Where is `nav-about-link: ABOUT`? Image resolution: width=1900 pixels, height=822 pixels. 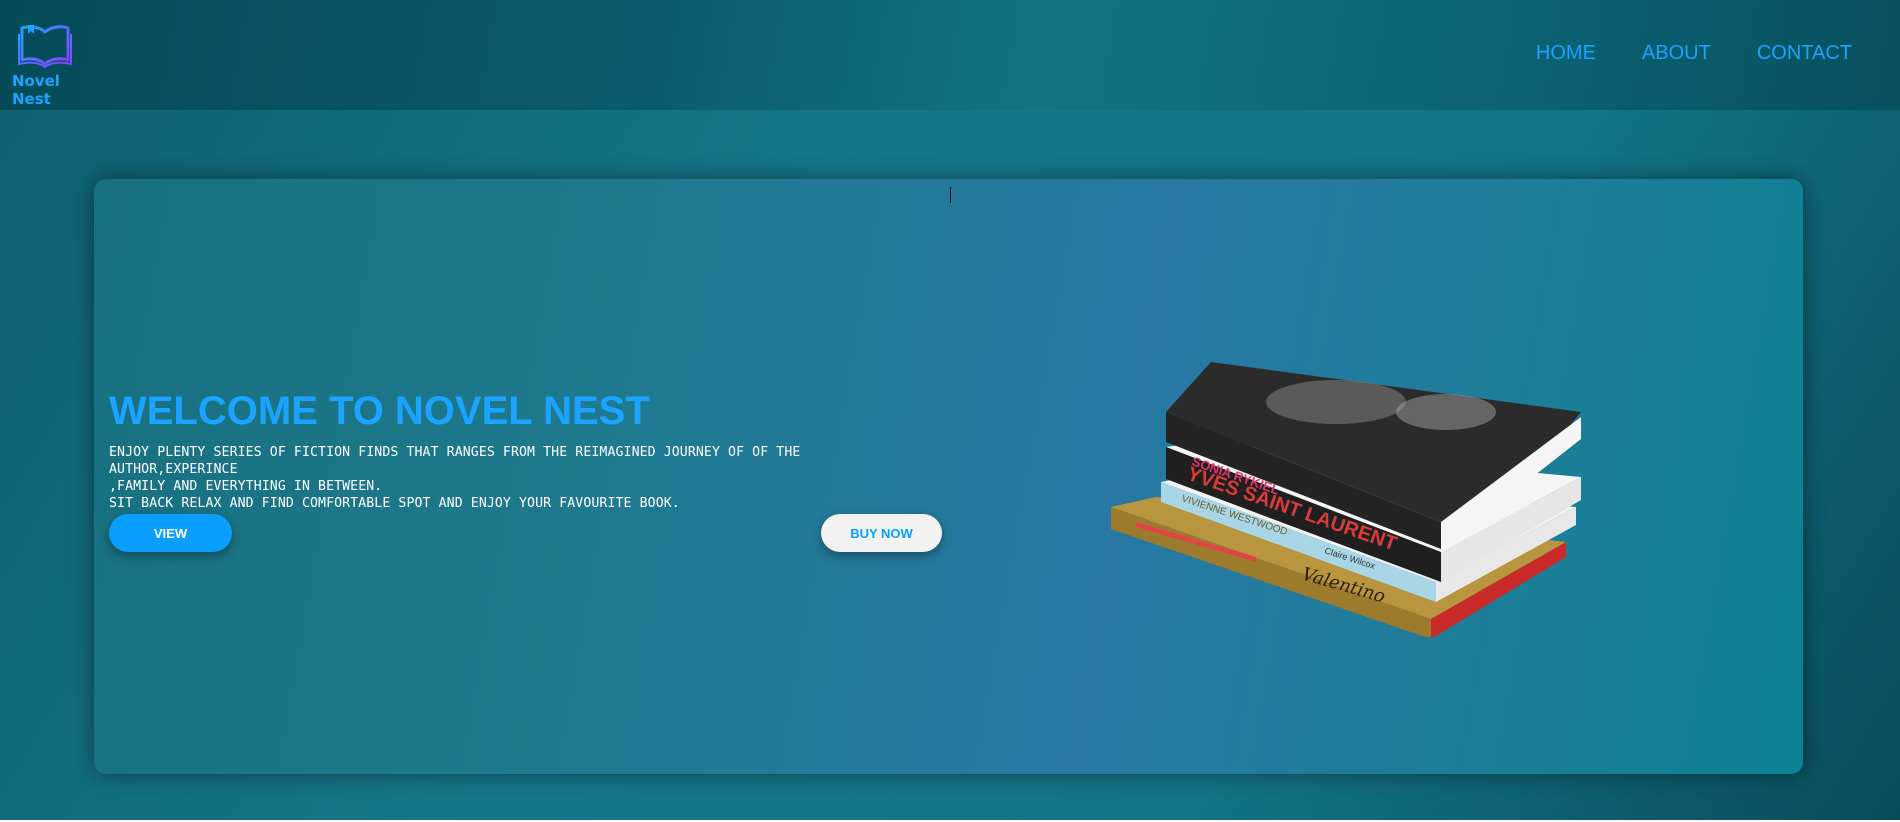
nav-about-link: ABOUT is located at coordinates (1676, 53).